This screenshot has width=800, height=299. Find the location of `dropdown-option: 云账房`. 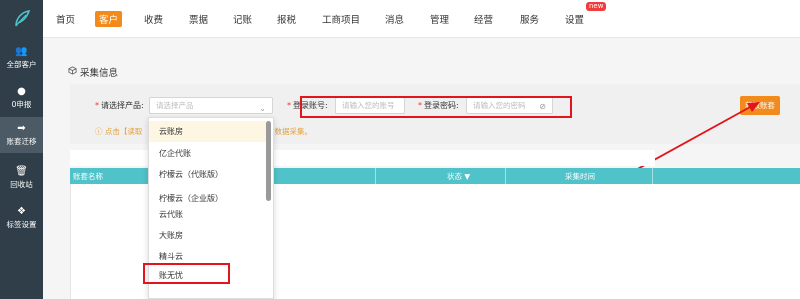

dropdown-option: 云账房 is located at coordinates (208, 131).